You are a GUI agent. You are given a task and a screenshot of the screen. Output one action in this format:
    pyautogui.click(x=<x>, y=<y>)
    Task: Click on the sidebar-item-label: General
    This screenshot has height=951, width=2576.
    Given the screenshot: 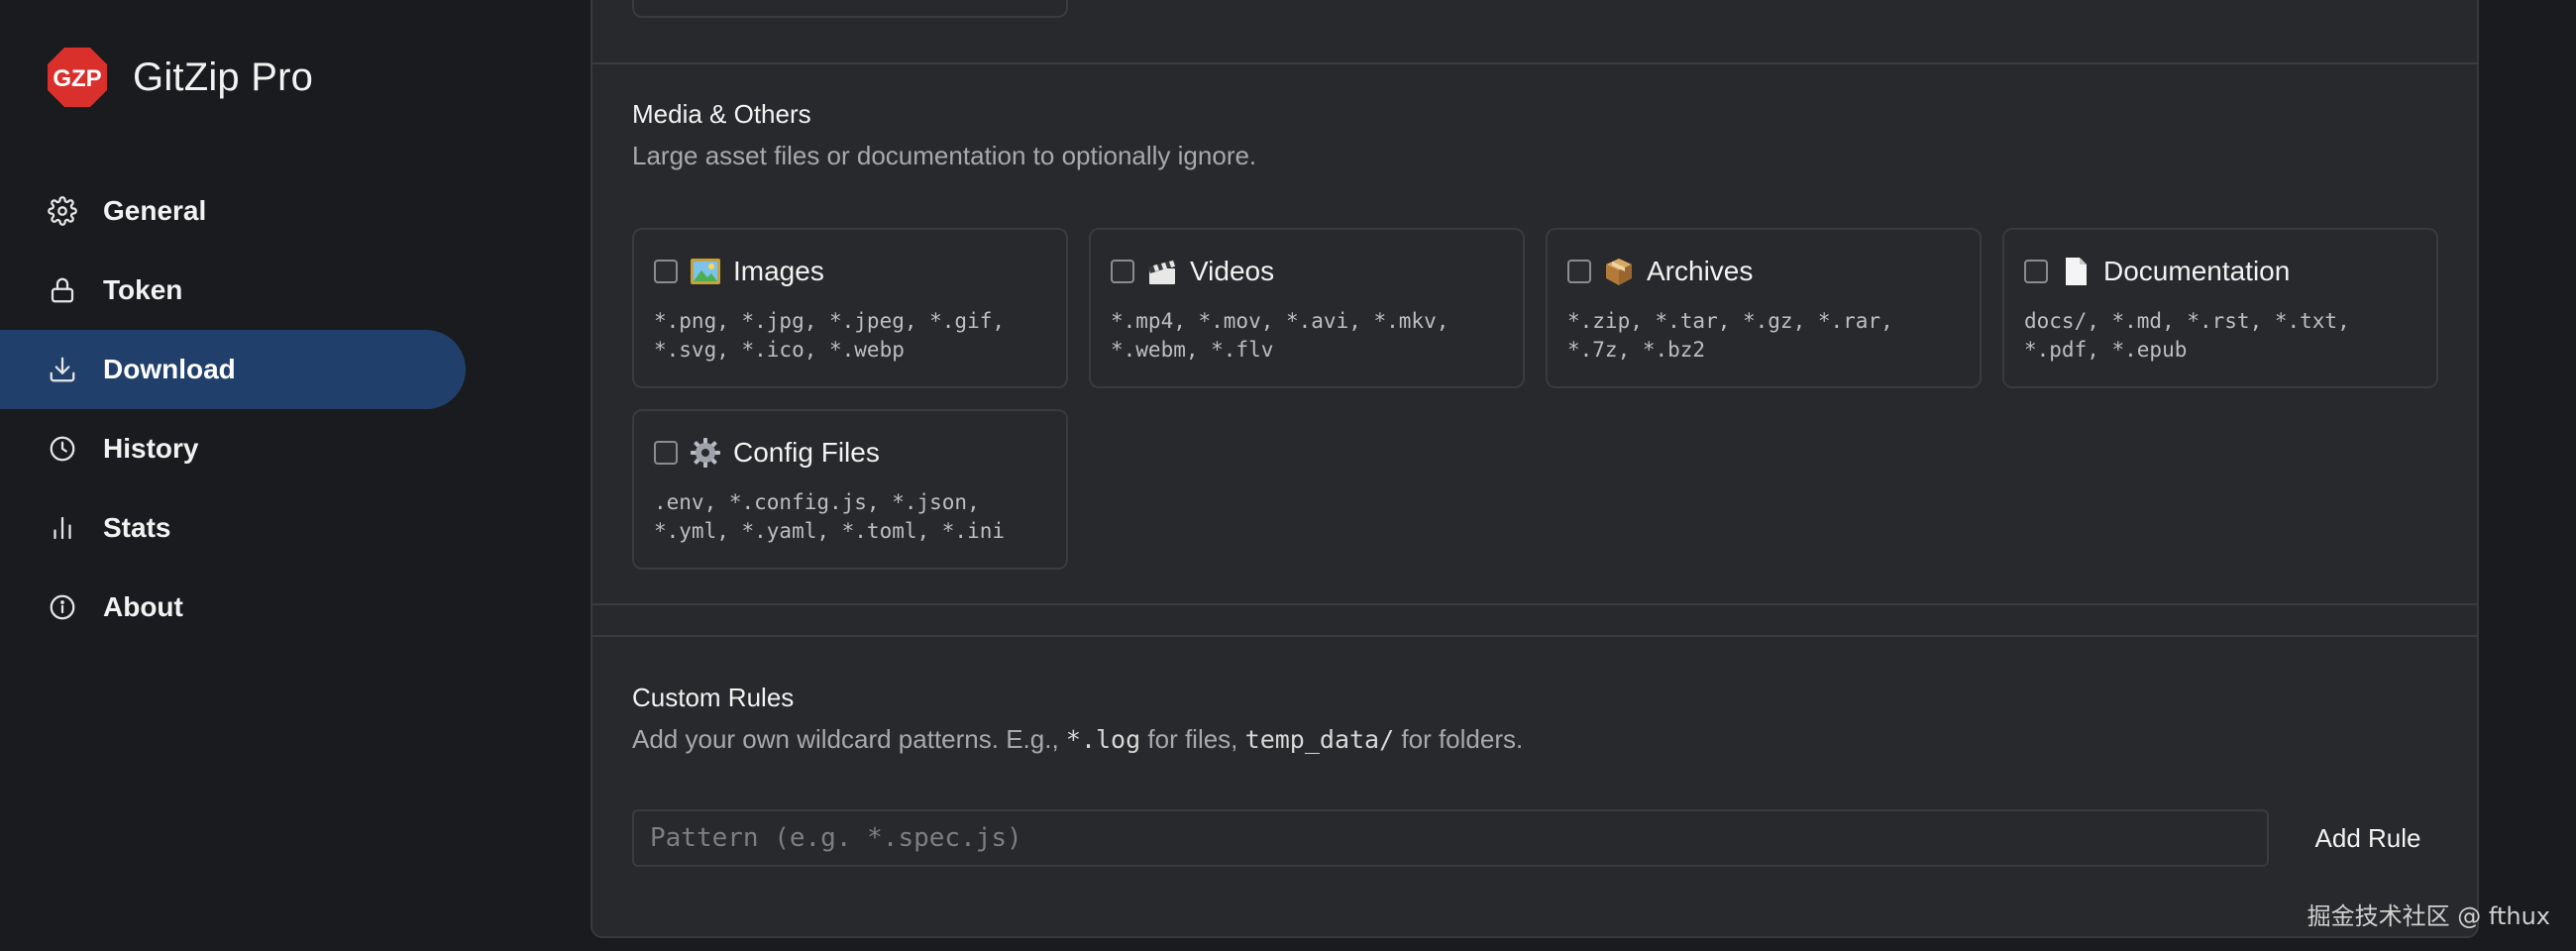 What is the action you would take?
    pyautogui.click(x=155, y=210)
    